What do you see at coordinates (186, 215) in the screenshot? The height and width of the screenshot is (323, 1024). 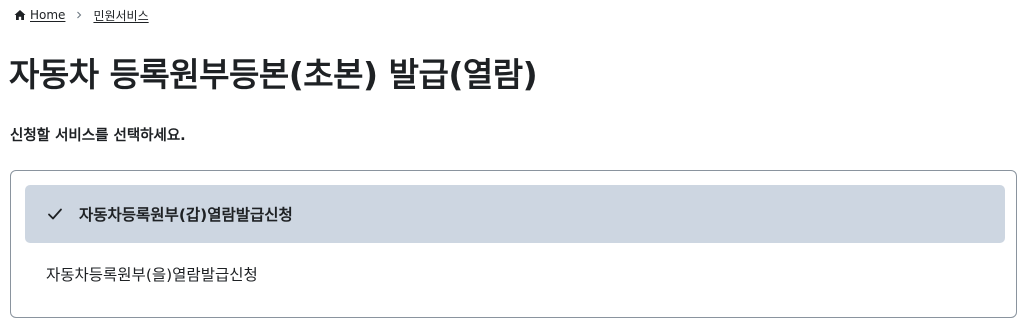 I see `service-option-label: 자동차등록원부(갑)열람발급신청` at bounding box center [186, 215].